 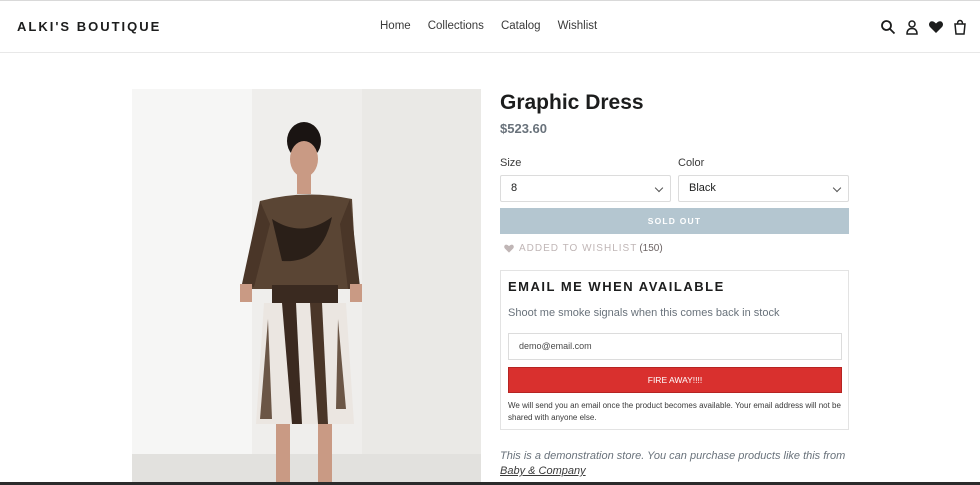 What do you see at coordinates (511, 163) in the screenshot?
I see `size-label: Size` at bounding box center [511, 163].